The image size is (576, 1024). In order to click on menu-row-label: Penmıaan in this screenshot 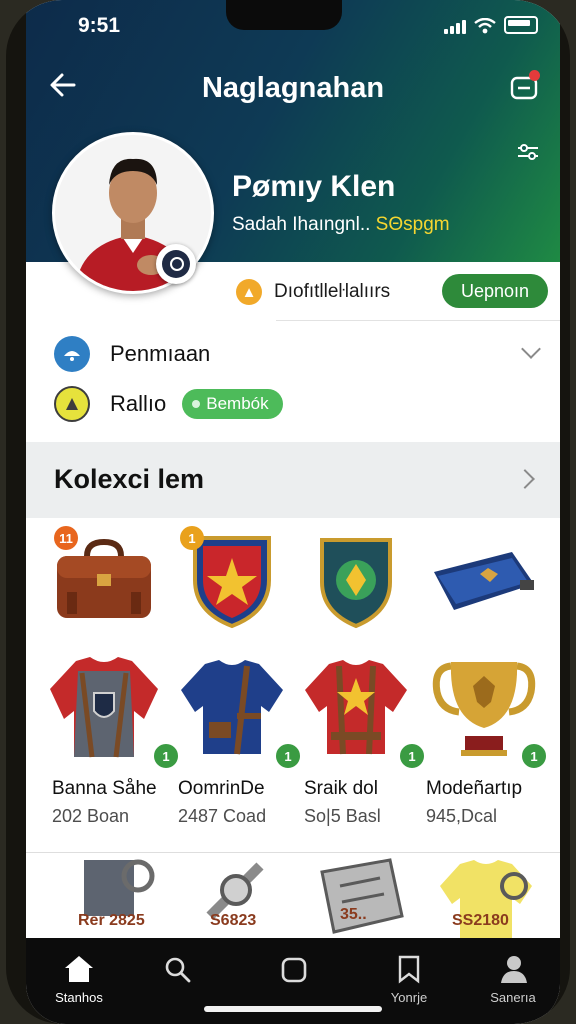, I will do `click(160, 353)`.